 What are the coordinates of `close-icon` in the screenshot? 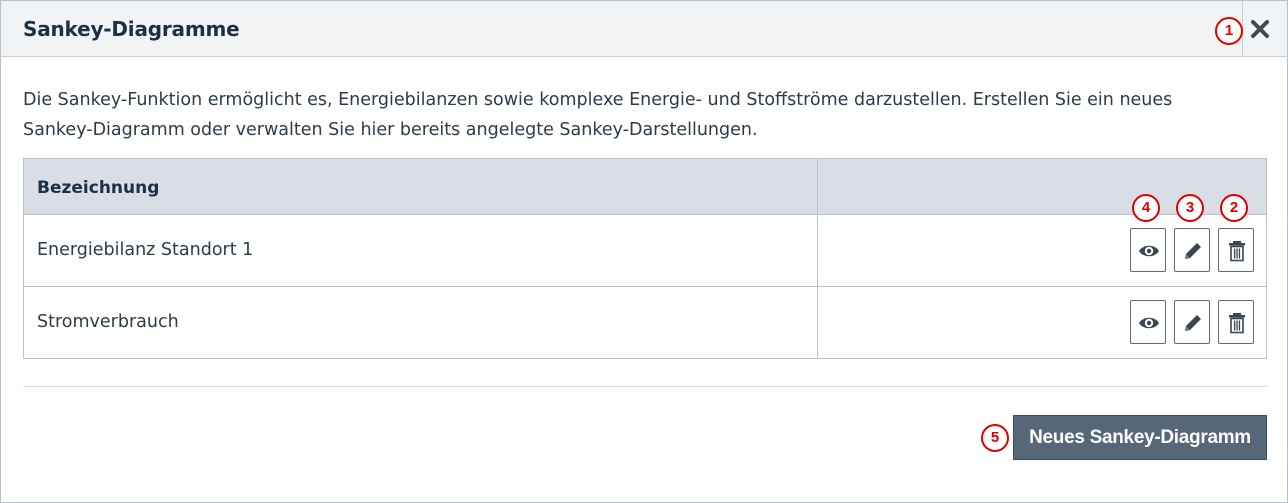 It's located at (1260, 29).